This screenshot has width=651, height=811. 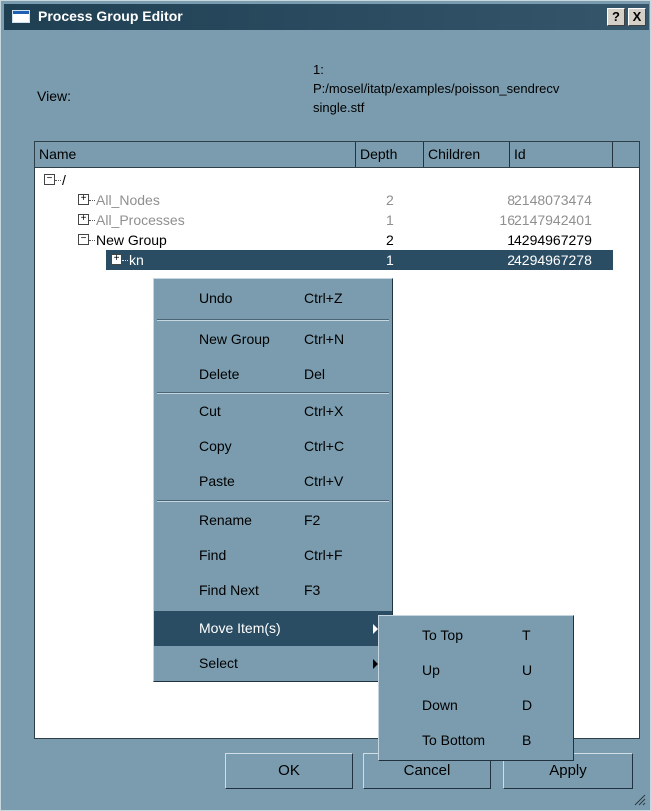 I want to click on menu-item-label: Find Next, so click(x=229, y=590).